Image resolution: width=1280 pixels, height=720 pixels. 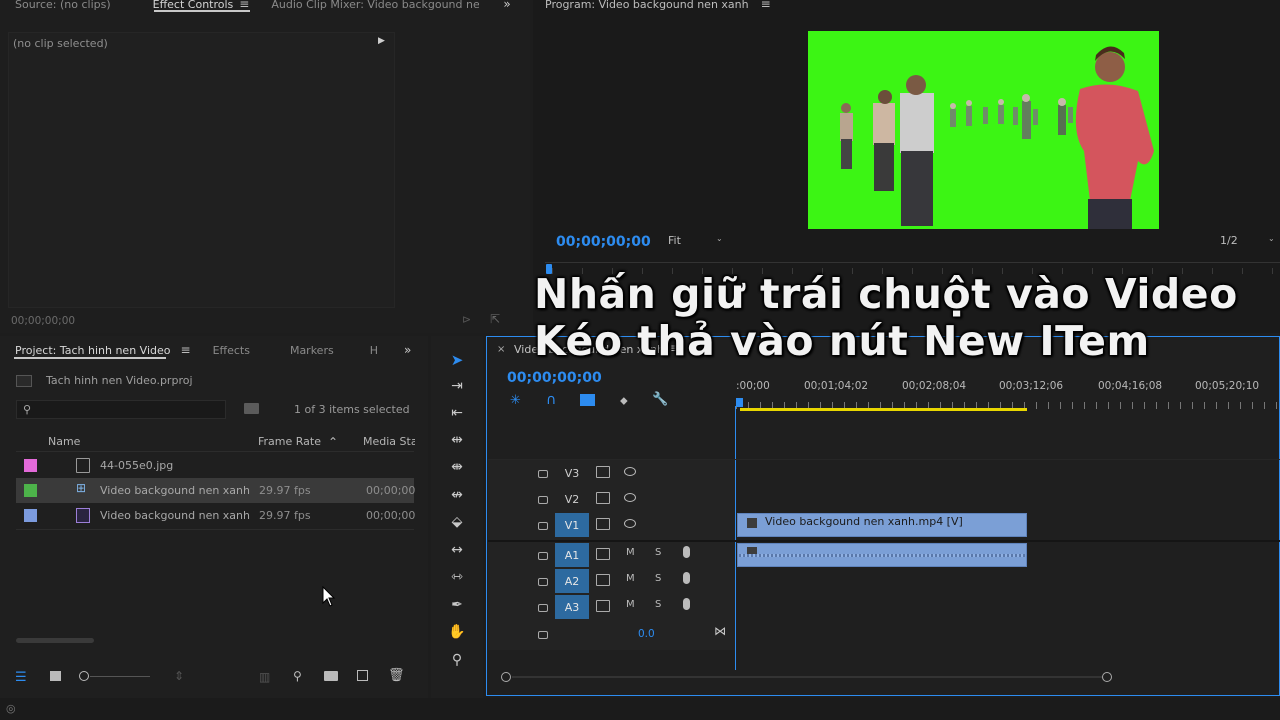 What do you see at coordinates (495, 319) in the screenshot?
I see `export-frame-icon: ⇱` at bounding box center [495, 319].